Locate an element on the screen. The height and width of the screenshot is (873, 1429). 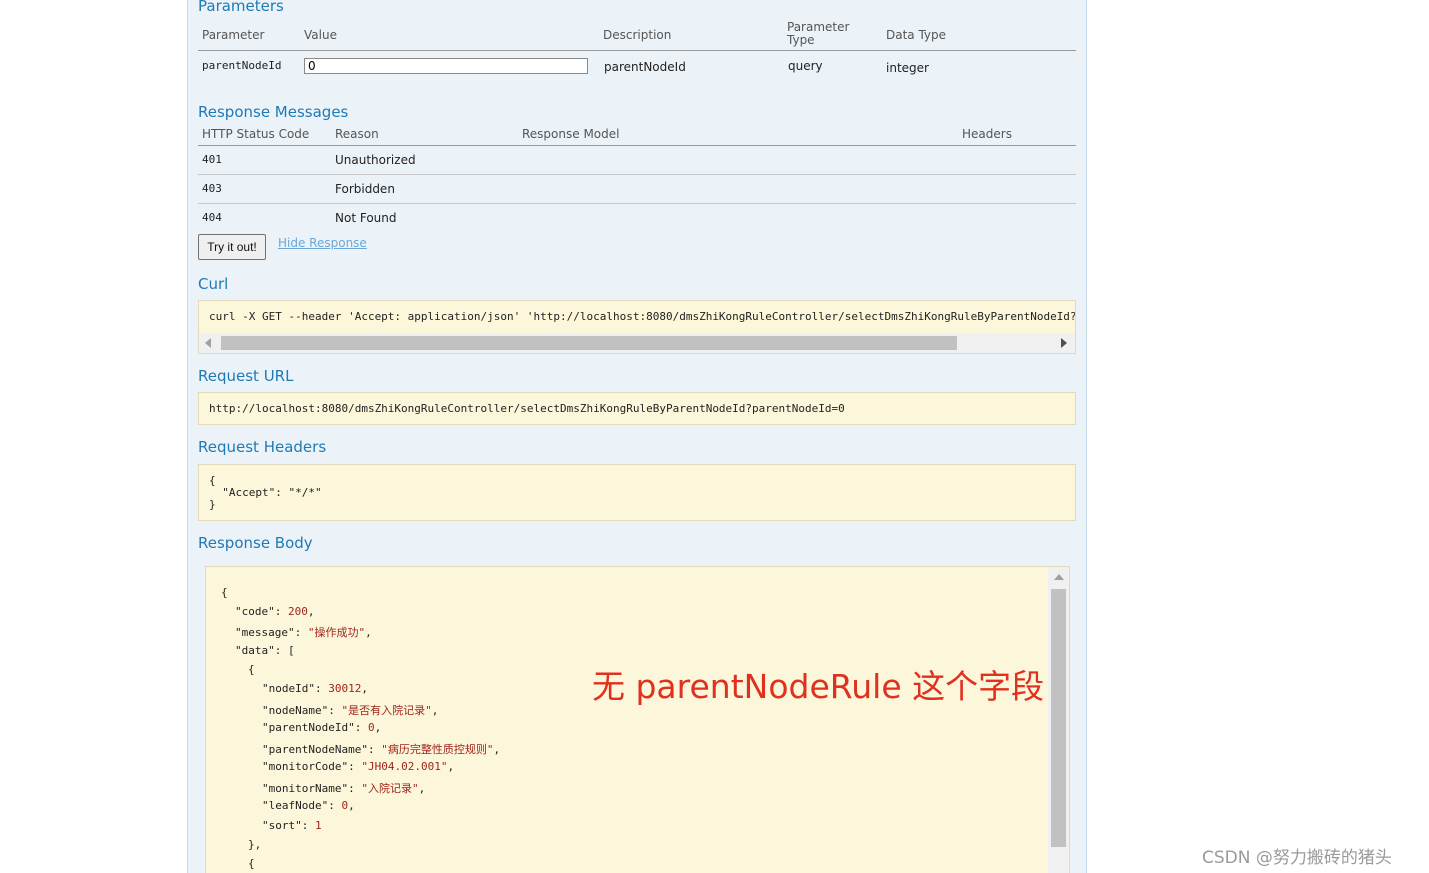
json-key: "message": is located at coordinates (271, 632).